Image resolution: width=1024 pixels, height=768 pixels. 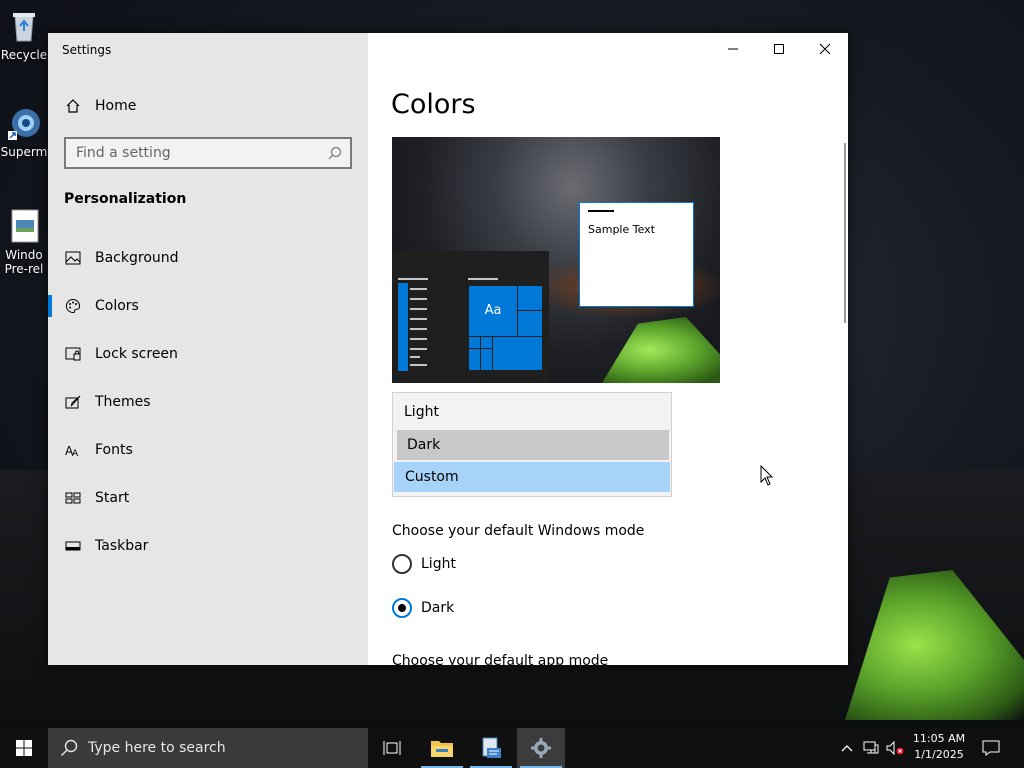 What do you see at coordinates (114, 450) in the screenshot?
I see `sidebar-item-label: Fonts` at bounding box center [114, 450].